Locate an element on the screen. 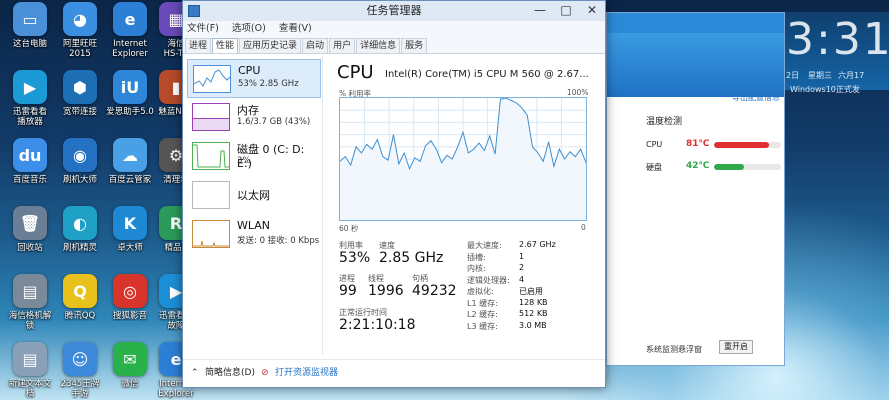 Image resolution: width=889 pixels, height=400 pixels. tab-performance: 性能 is located at coordinates (225, 45).